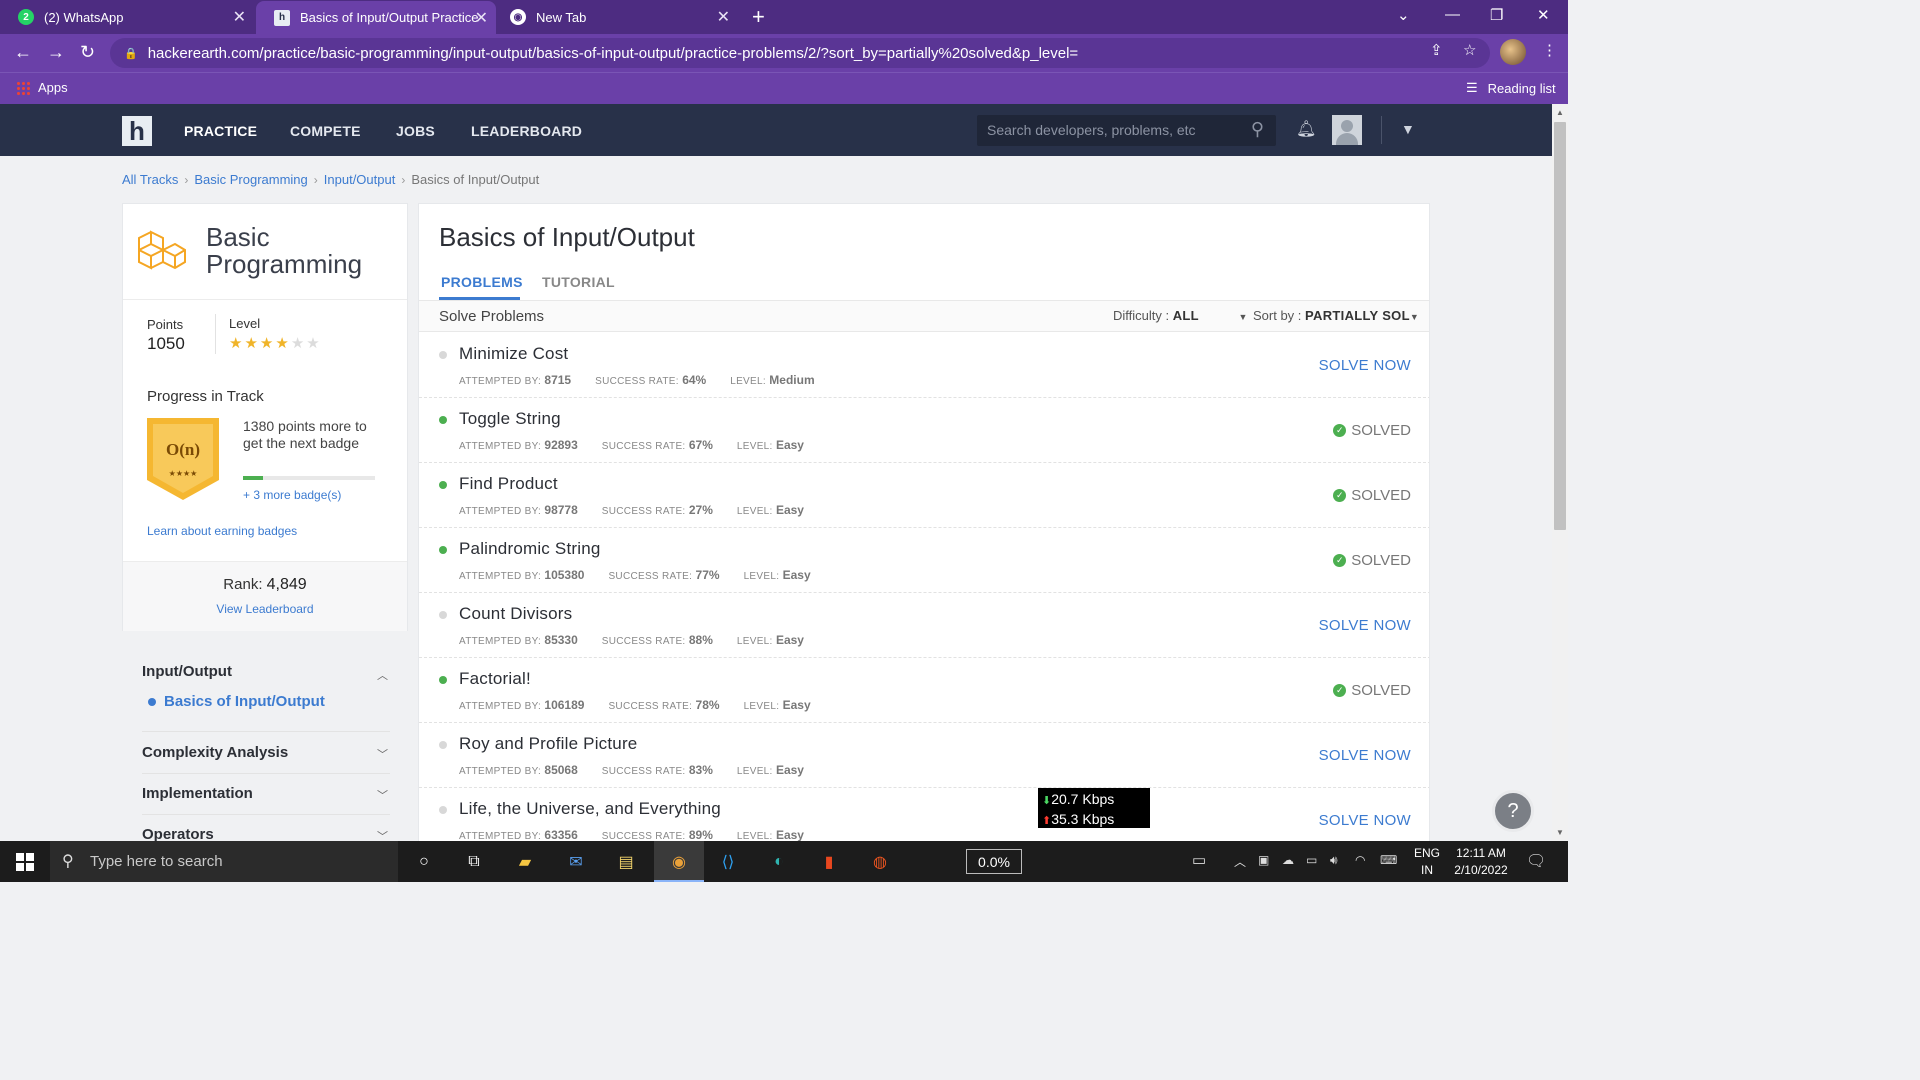 The image size is (1920, 1080). Describe the element at coordinates (578, 282) in the screenshot. I see `tab-tutorial: TUTORIAL` at that location.